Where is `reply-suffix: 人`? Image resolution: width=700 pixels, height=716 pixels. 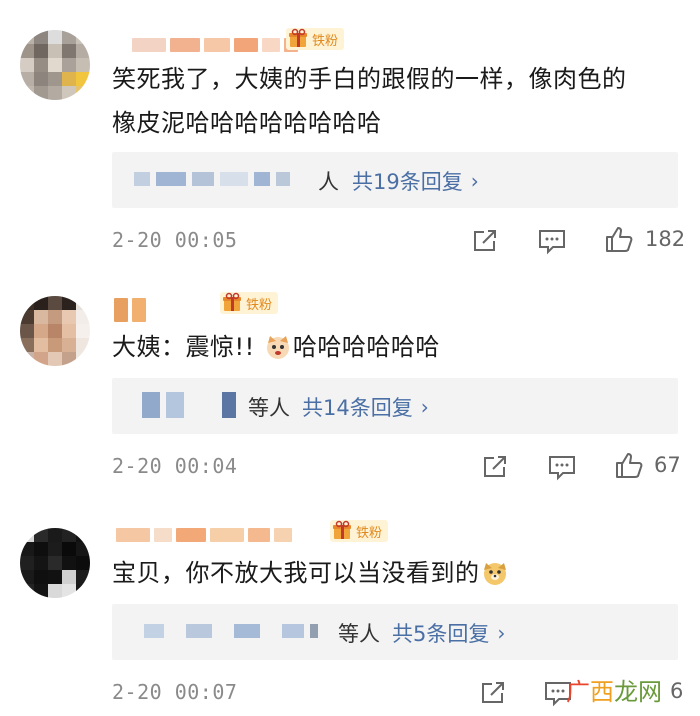 reply-suffix: 人 is located at coordinates (328, 182).